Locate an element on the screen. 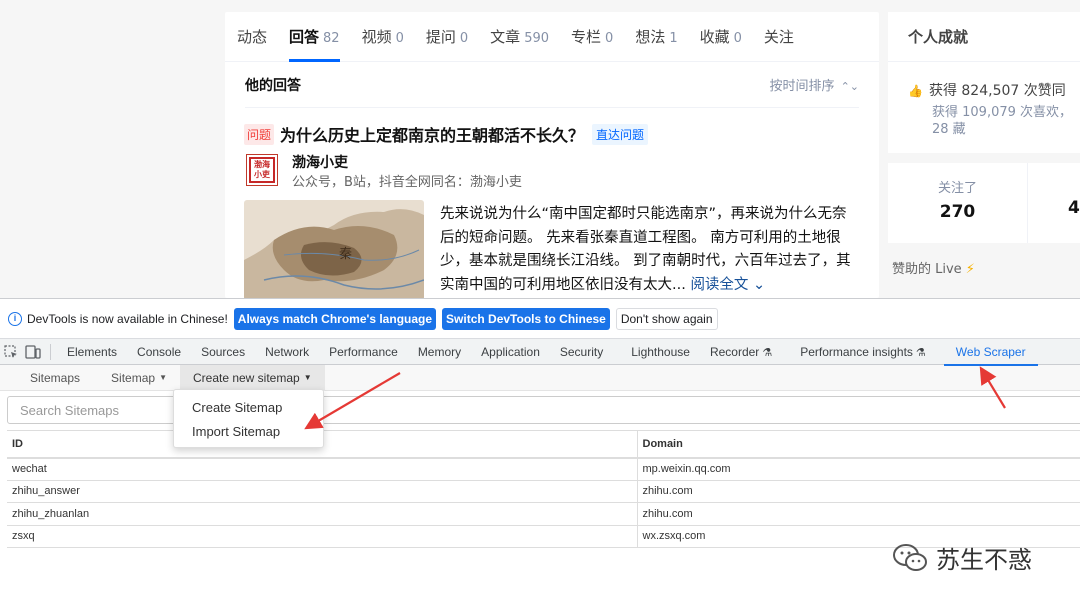  go-to-question-link: 直达问题 is located at coordinates (620, 134).